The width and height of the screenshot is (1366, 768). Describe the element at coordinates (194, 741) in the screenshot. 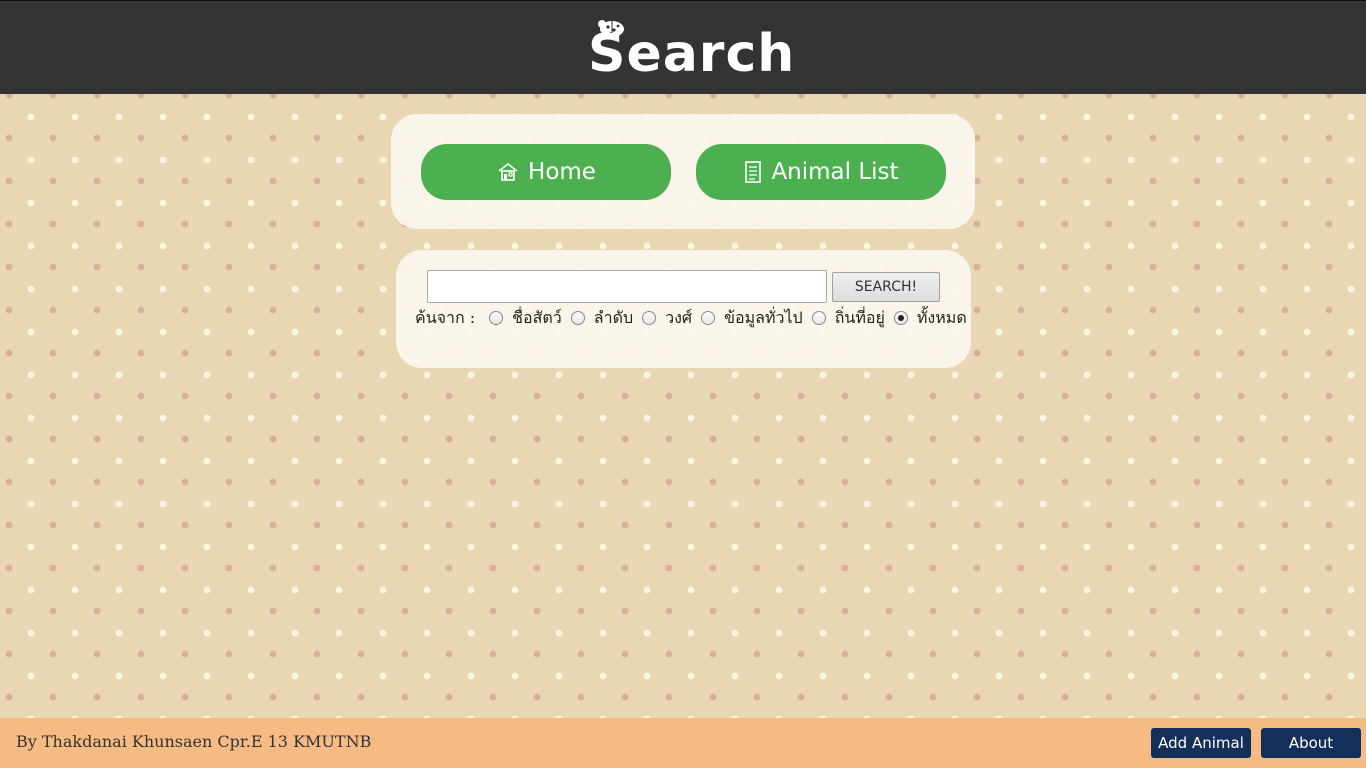

I see `footer-credit: By Thakdanai Khunsaen Cpr.E 13 KMUTNB` at that location.